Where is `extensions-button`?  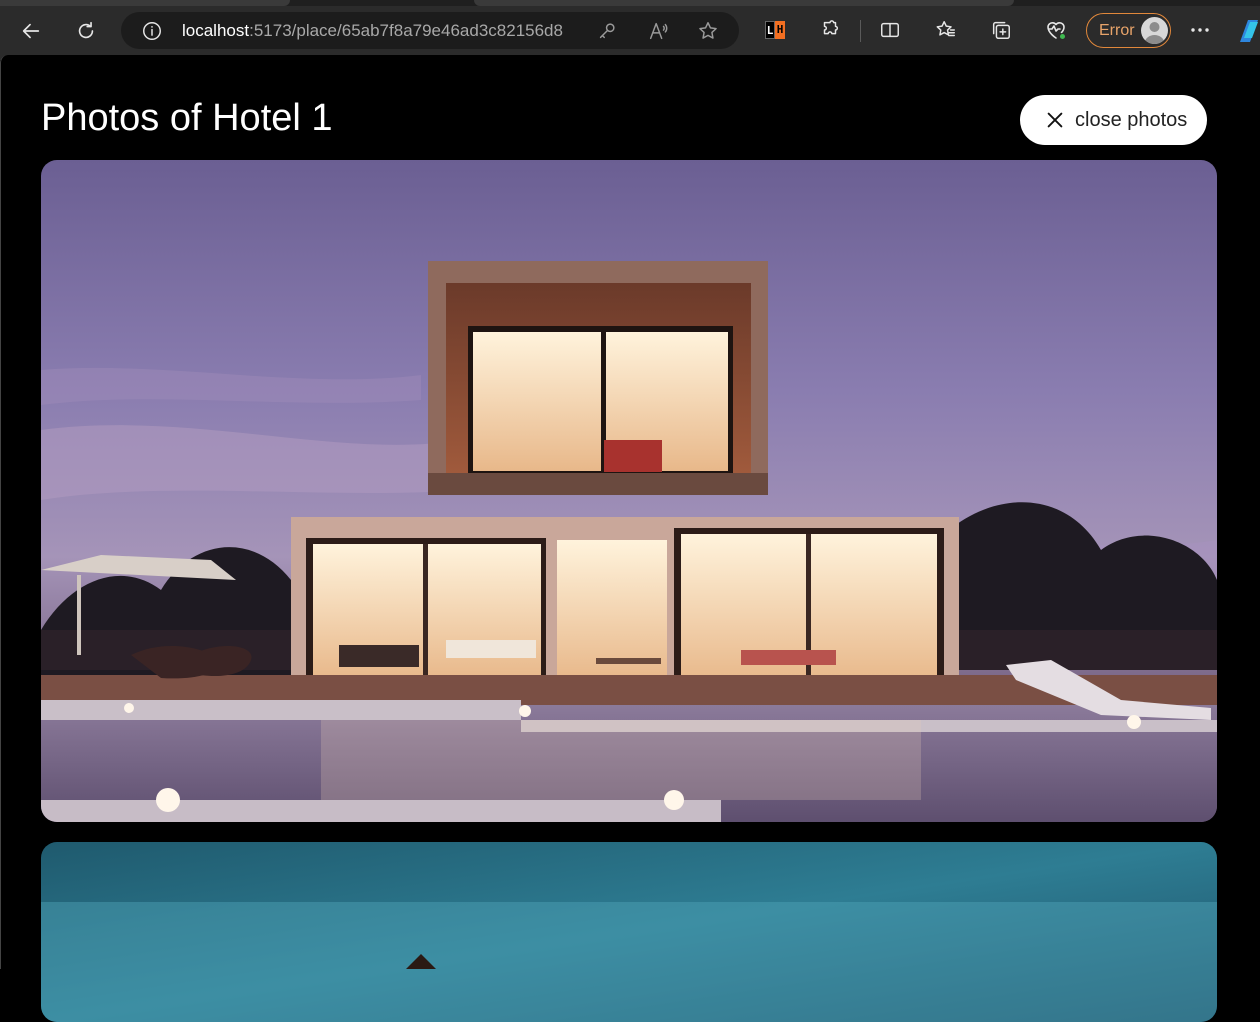 extensions-button is located at coordinates (830, 30).